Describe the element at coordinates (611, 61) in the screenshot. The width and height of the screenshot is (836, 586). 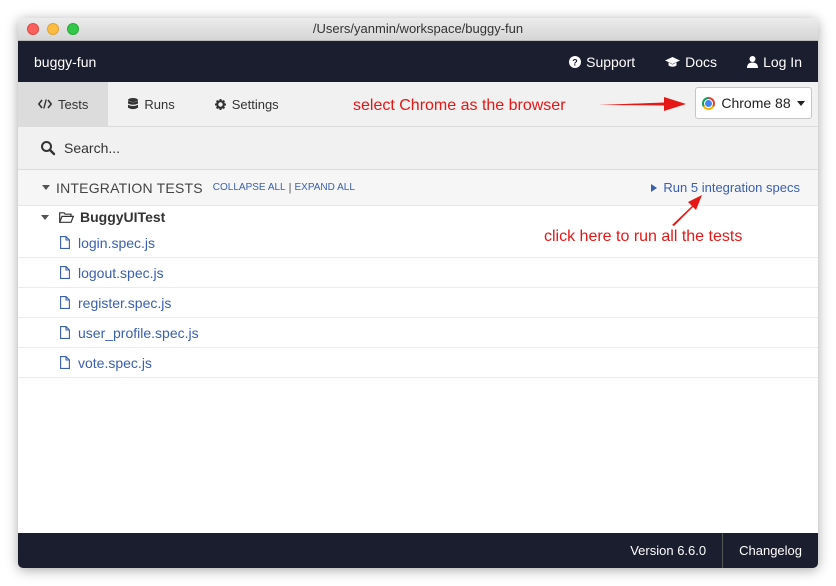
I see `support-label: Support` at that location.